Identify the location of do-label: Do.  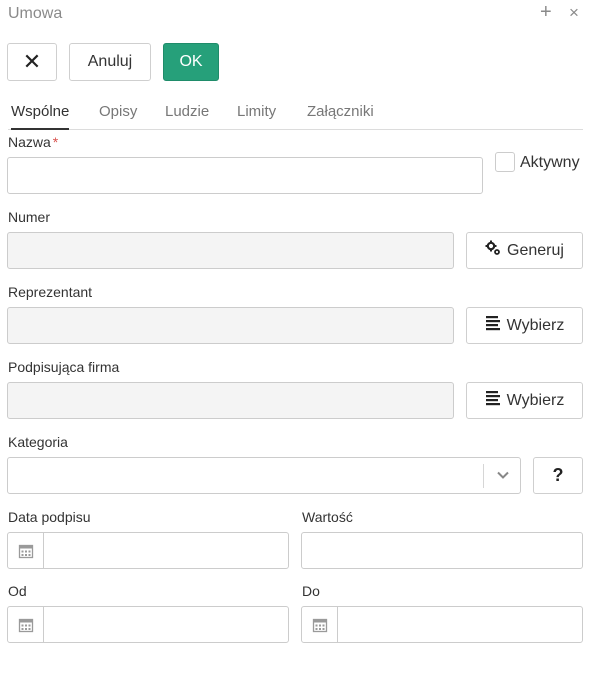
(311, 591).